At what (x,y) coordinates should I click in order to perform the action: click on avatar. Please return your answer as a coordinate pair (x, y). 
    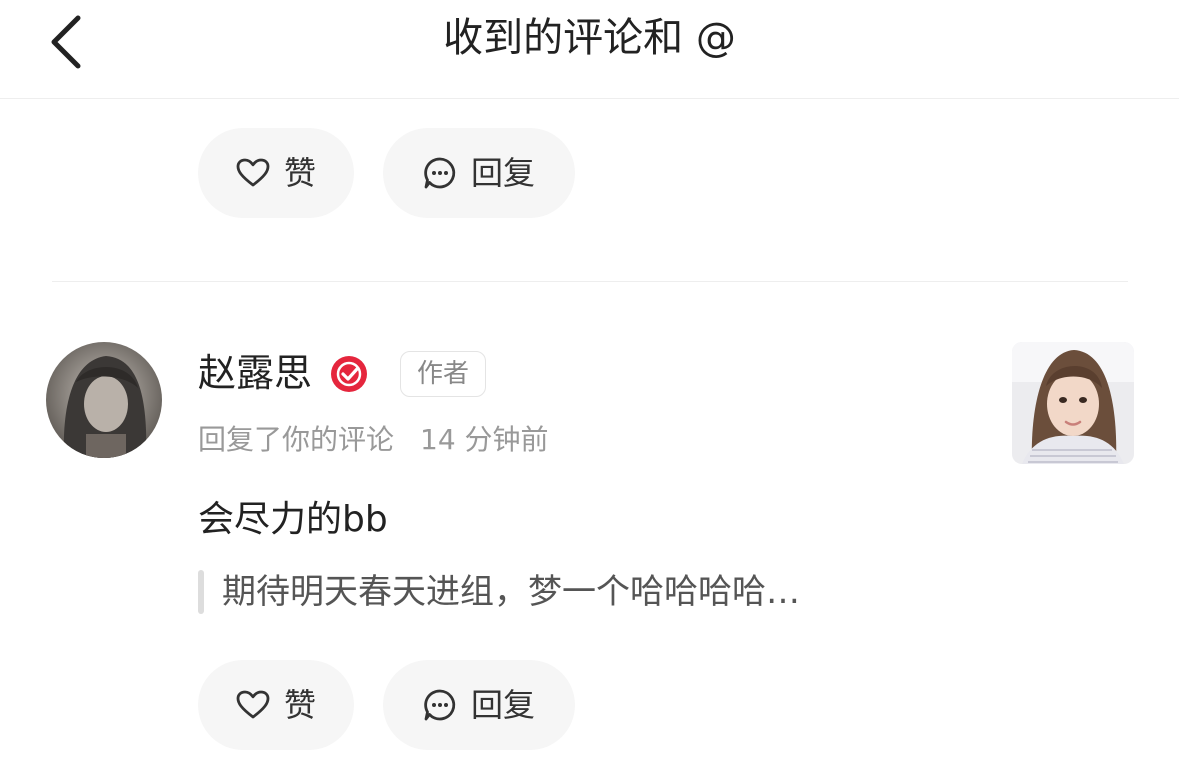
    Looking at the image, I should click on (104, 400).